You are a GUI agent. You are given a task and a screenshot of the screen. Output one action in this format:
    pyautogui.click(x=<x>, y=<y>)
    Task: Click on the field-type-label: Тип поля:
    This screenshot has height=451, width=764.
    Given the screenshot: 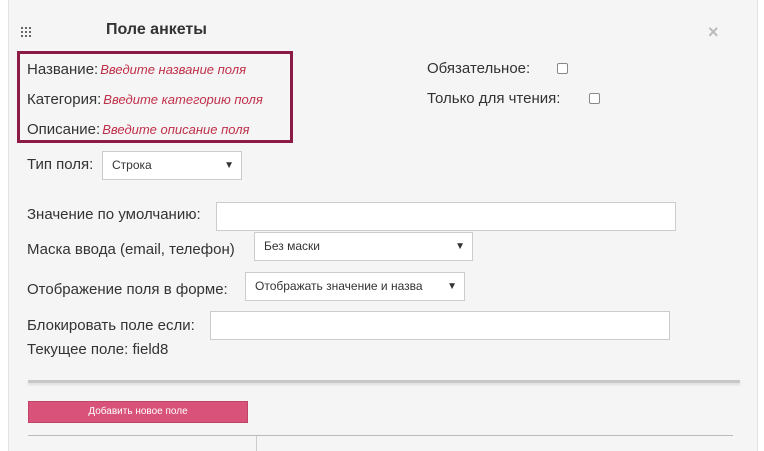 What is the action you would take?
    pyautogui.click(x=60, y=164)
    